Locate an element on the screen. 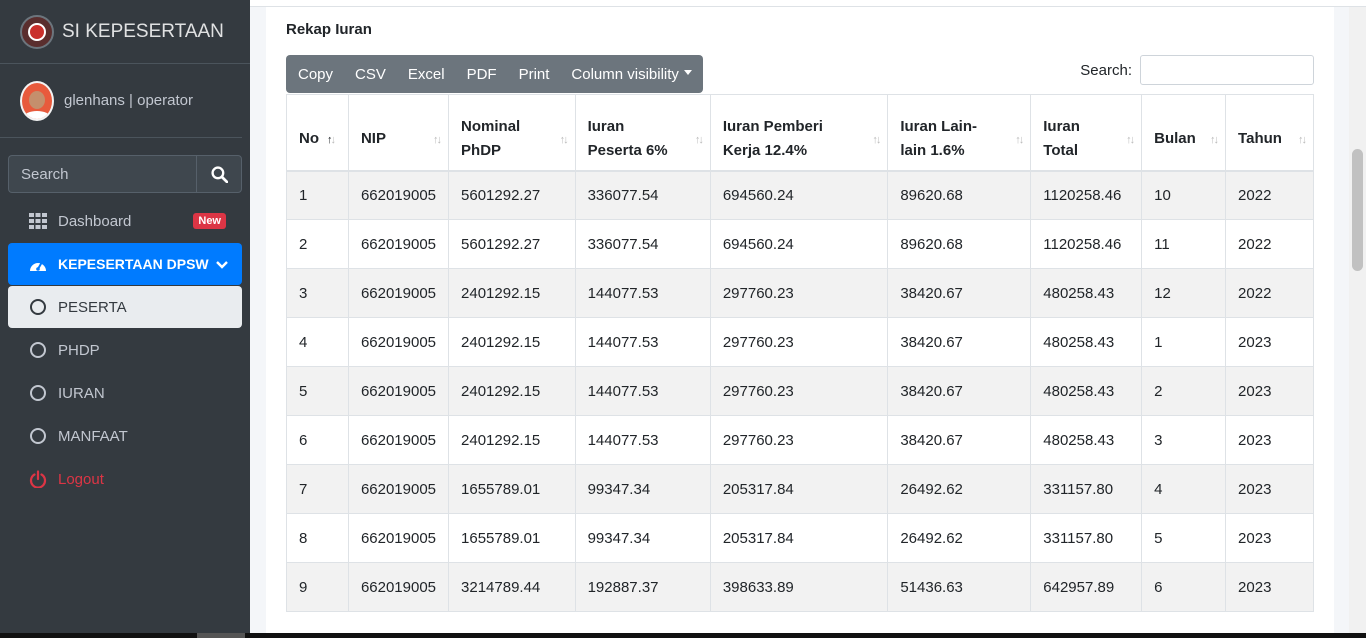 The width and height of the screenshot is (1366, 638). table-cell: 398633.89 is located at coordinates (799, 587).